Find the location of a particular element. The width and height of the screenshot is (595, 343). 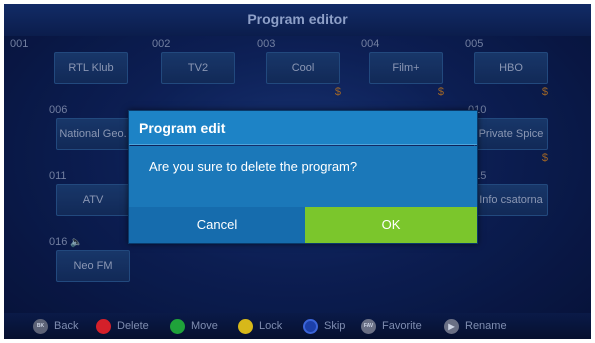

cancel-button: Cancel is located at coordinates (217, 225).